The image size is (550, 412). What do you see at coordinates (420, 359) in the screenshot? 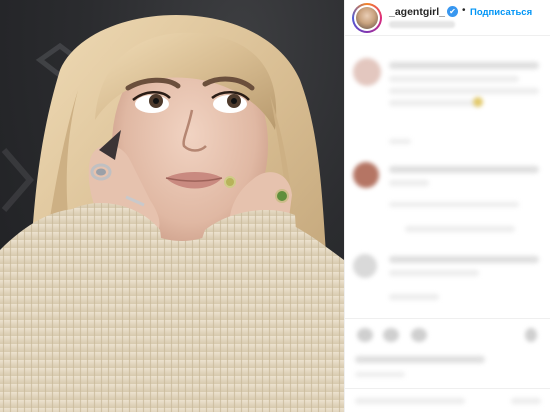
I see `likes-text-blurred` at bounding box center [420, 359].